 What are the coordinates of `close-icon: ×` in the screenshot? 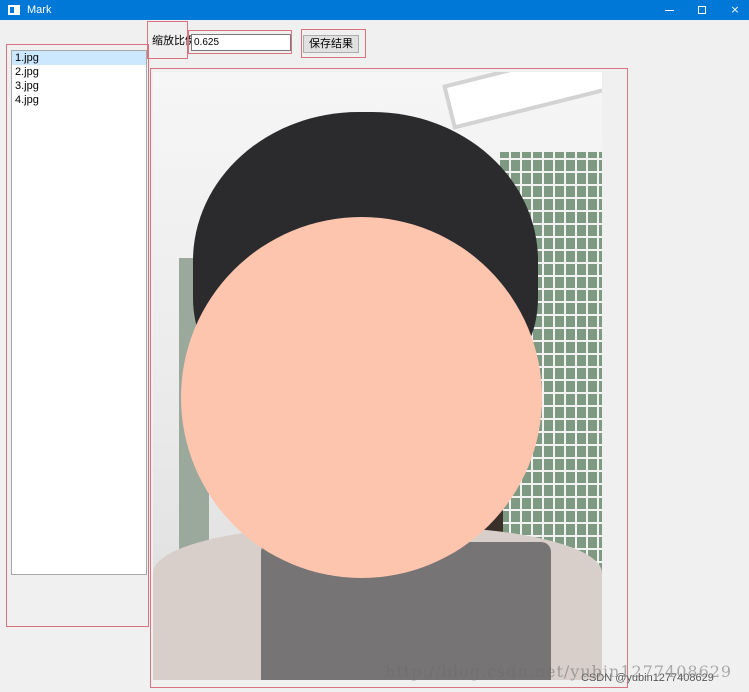 It's located at (735, 9).